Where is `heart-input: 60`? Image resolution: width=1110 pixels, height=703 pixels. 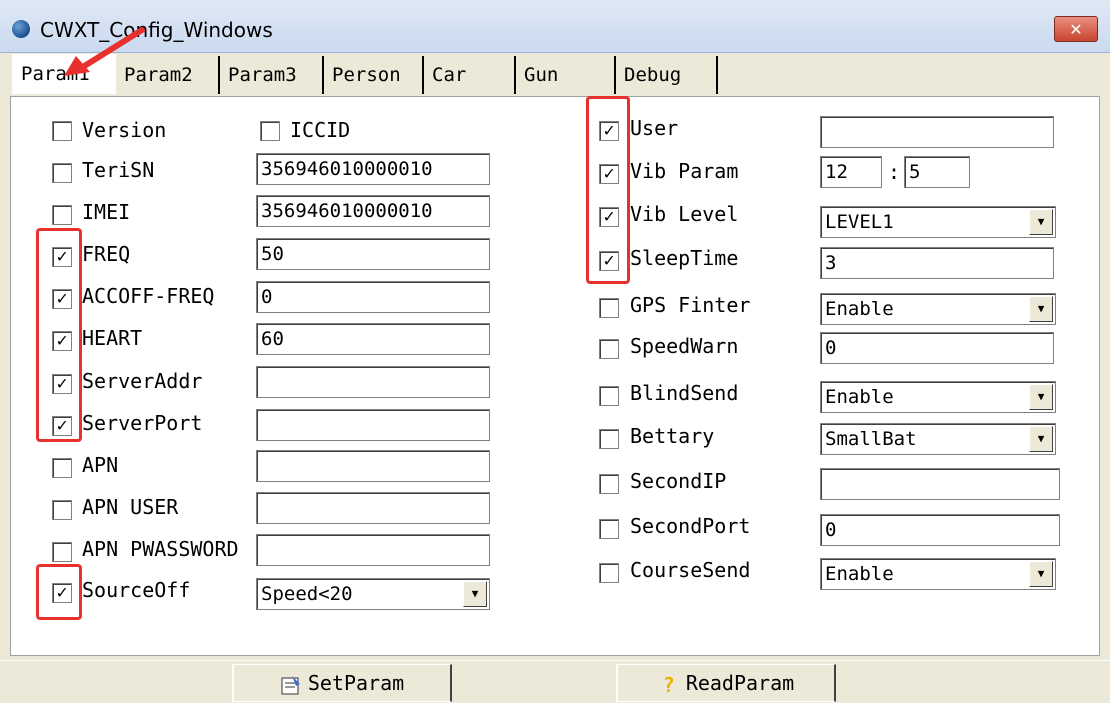
heart-input: 60 is located at coordinates (373, 339).